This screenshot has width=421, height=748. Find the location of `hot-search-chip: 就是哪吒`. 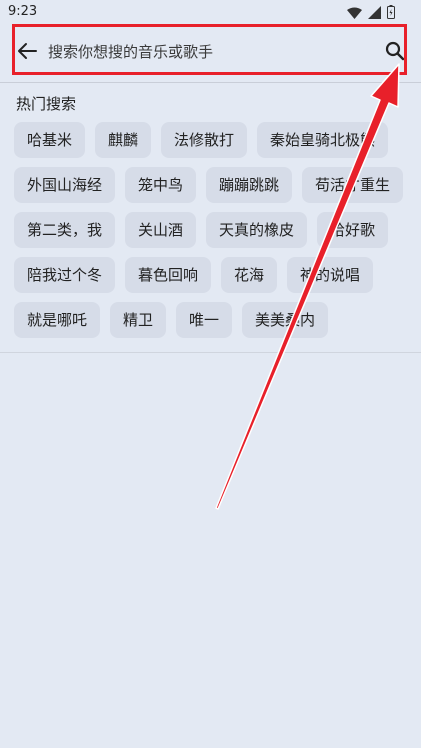

hot-search-chip: 就是哪吒 is located at coordinates (57, 320).